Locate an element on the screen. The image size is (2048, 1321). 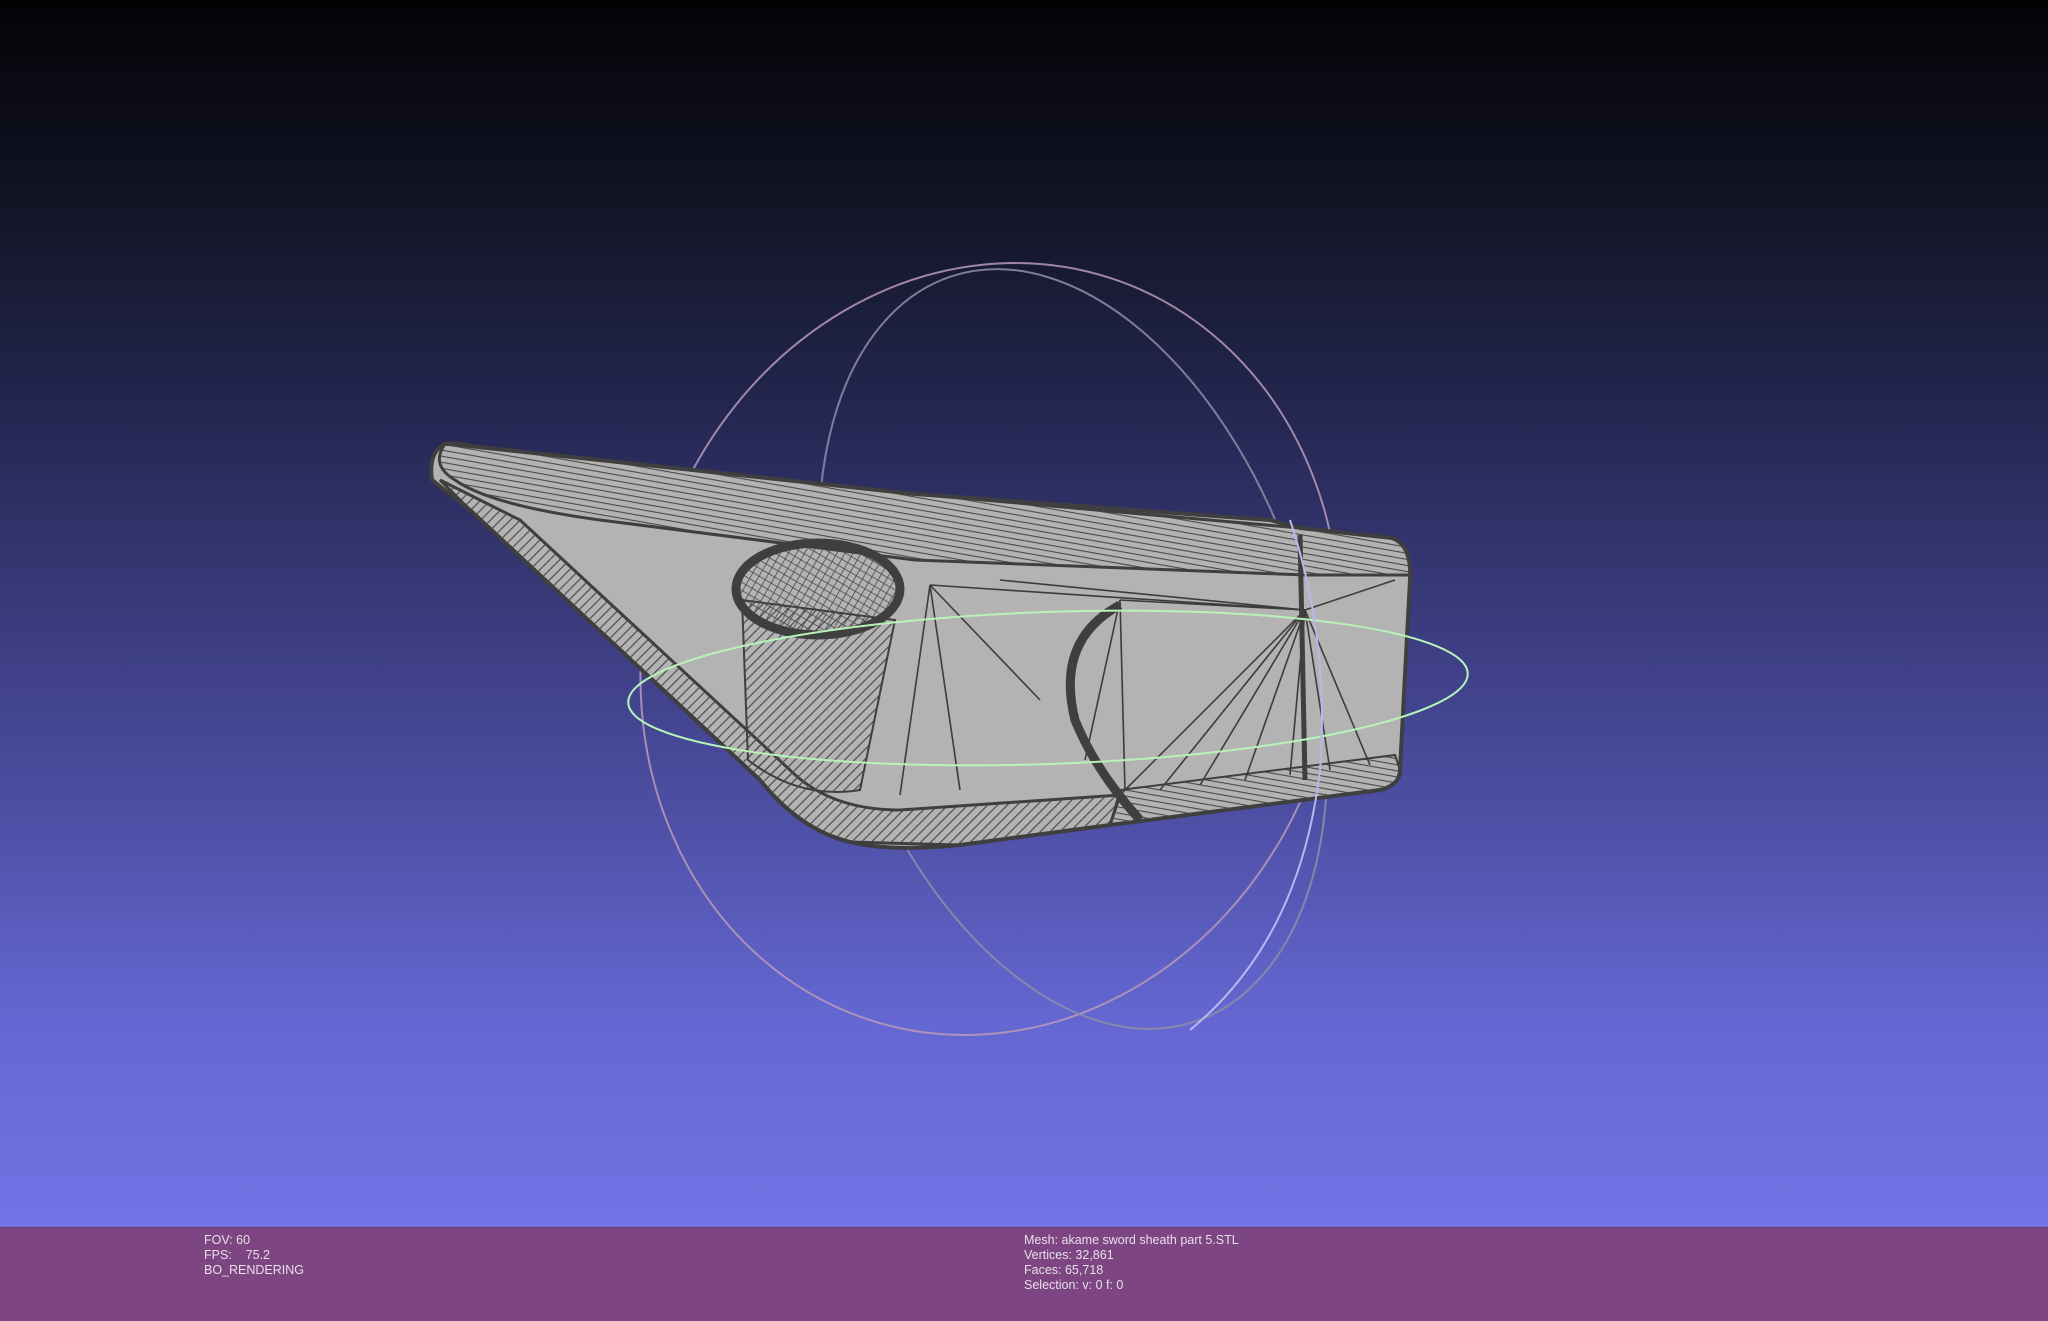
selection-readout: Selection: v: 0 f: 0 is located at coordinates (1074, 1285).